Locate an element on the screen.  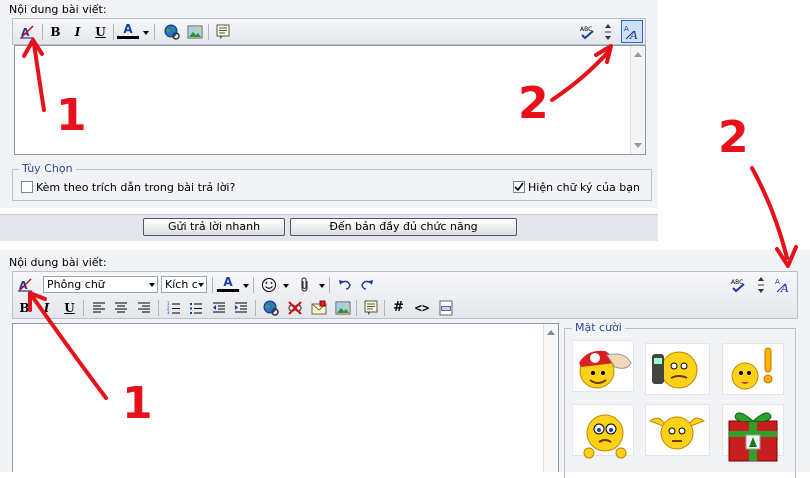
smiley-exclaim is located at coordinates (753, 369).